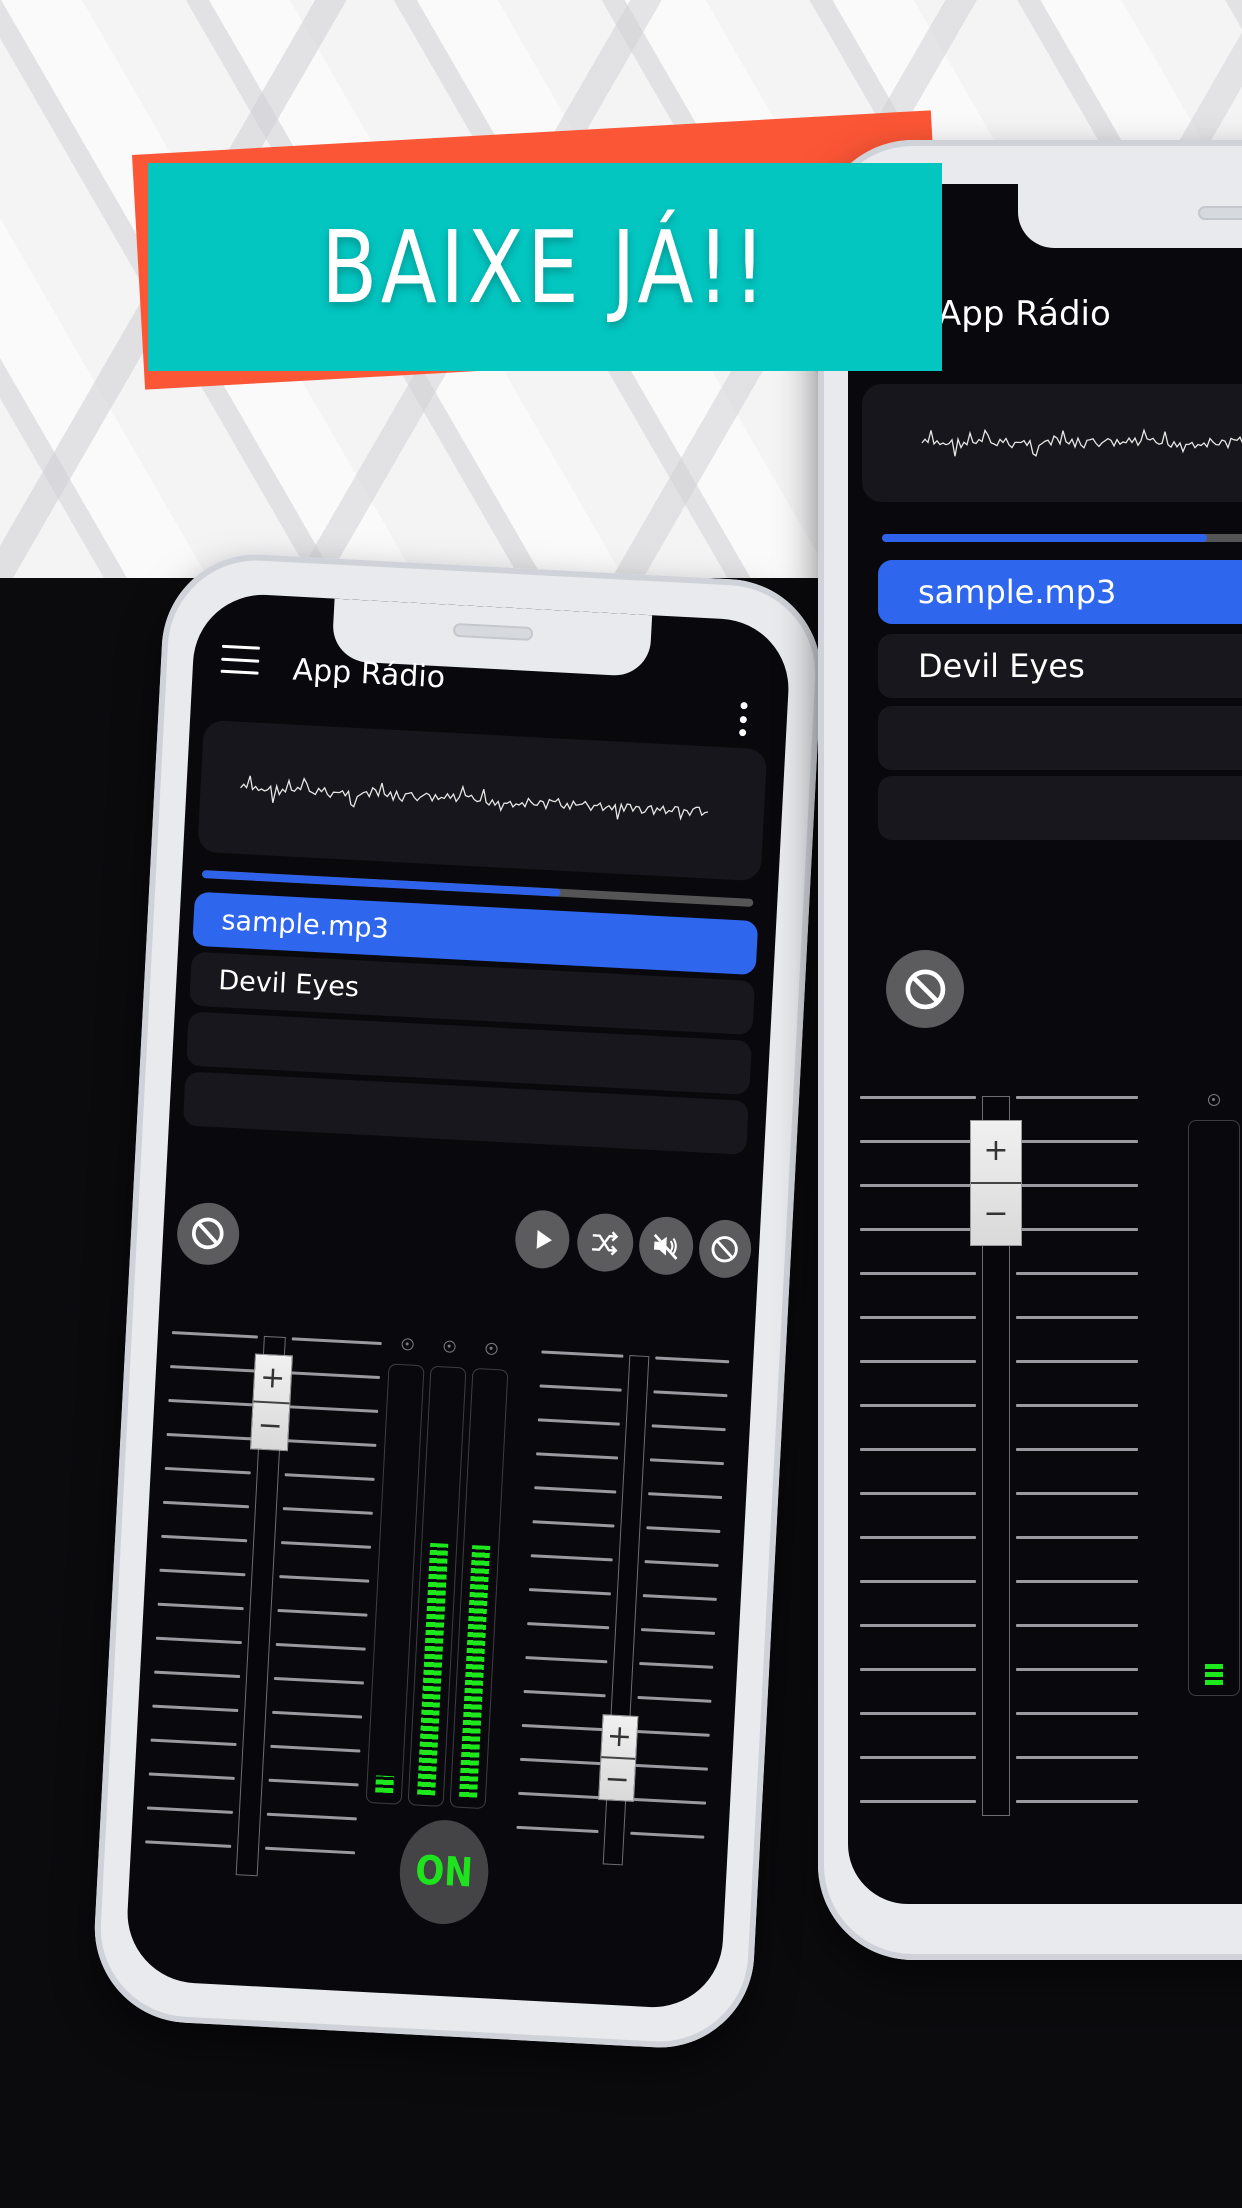 This screenshot has height=2208, width=1242. What do you see at coordinates (493, 632) in the screenshot?
I see `speaker-grille` at bounding box center [493, 632].